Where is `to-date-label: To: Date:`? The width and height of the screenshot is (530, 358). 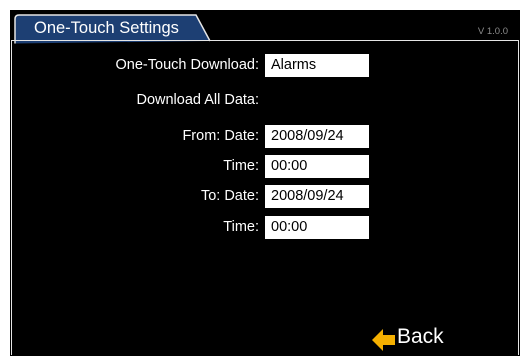
to-date-label: To: Date: is located at coordinates (229, 196).